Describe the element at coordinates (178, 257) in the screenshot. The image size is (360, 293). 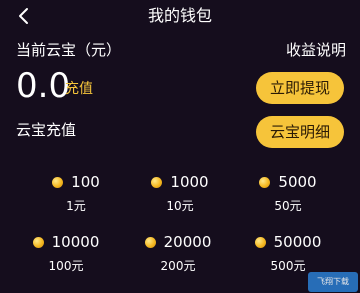
I see `recharge-package: 20000 200元` at that location.